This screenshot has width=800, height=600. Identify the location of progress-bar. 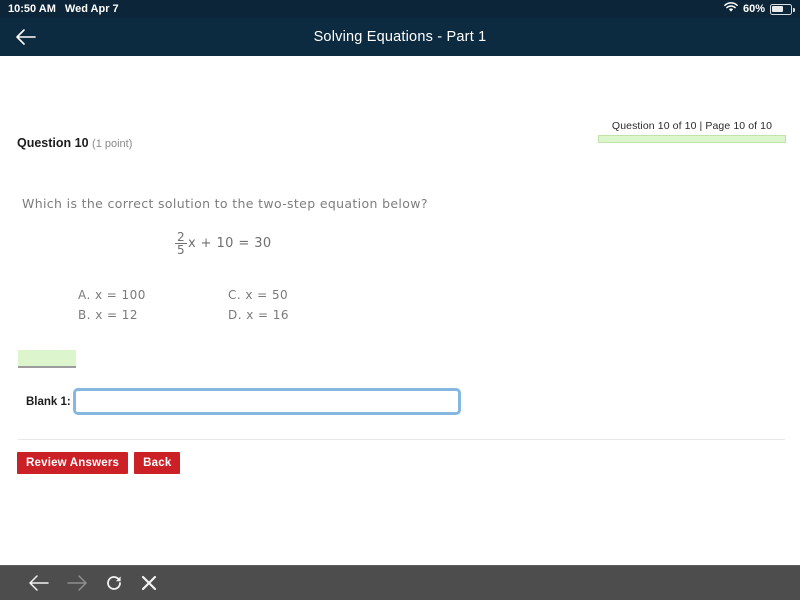
(692, 139).